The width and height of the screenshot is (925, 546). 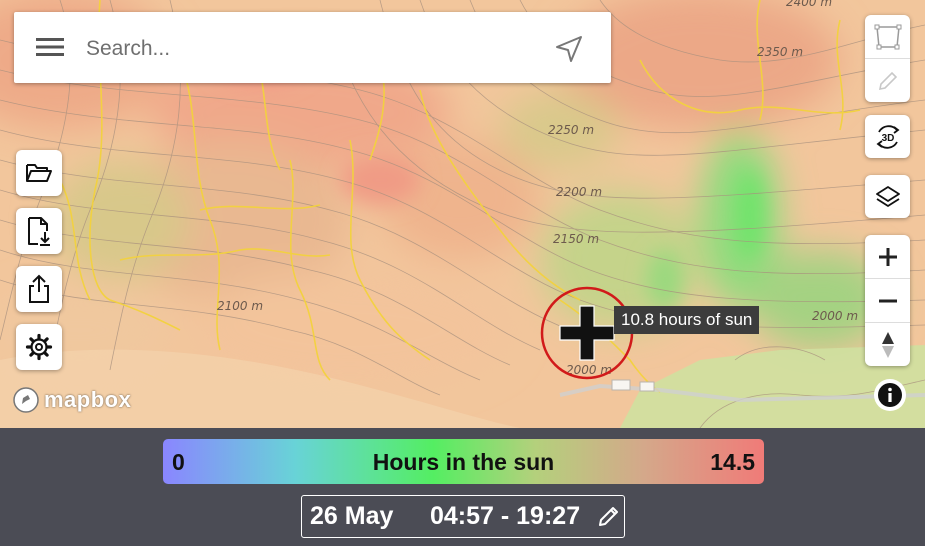 I want to click on time-range-label: 04:57 - 19:27, so click(x=505, y=516).